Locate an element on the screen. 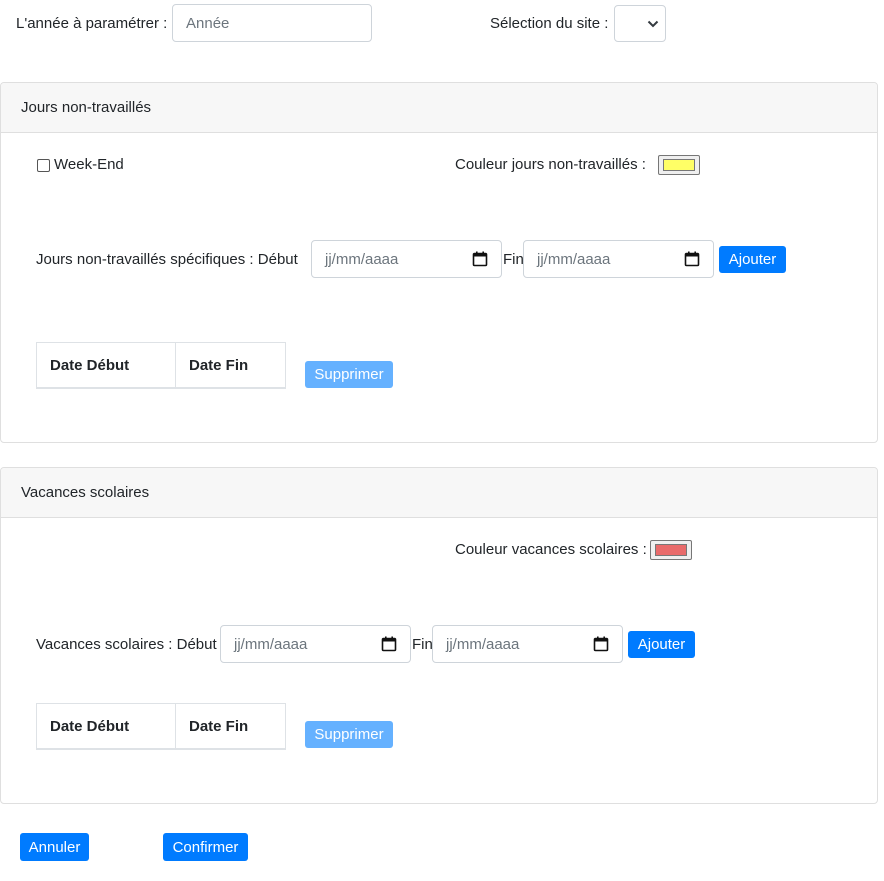 The height and width of the screenshot is (881, 884). holidays-range-label: Vacances scolaires : Début is located at coordinates (126, 644).